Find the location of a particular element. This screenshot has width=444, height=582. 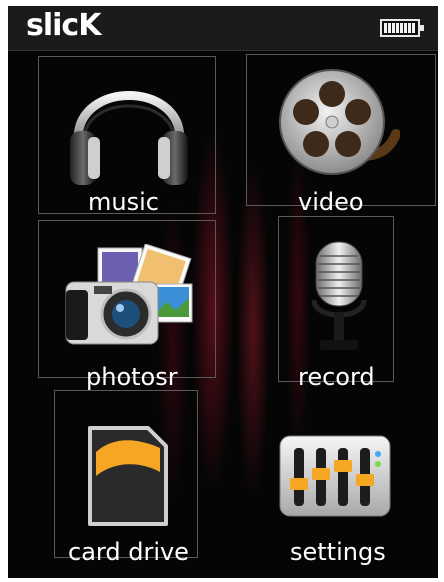

battery-icon is located at coordinates (402, 28).